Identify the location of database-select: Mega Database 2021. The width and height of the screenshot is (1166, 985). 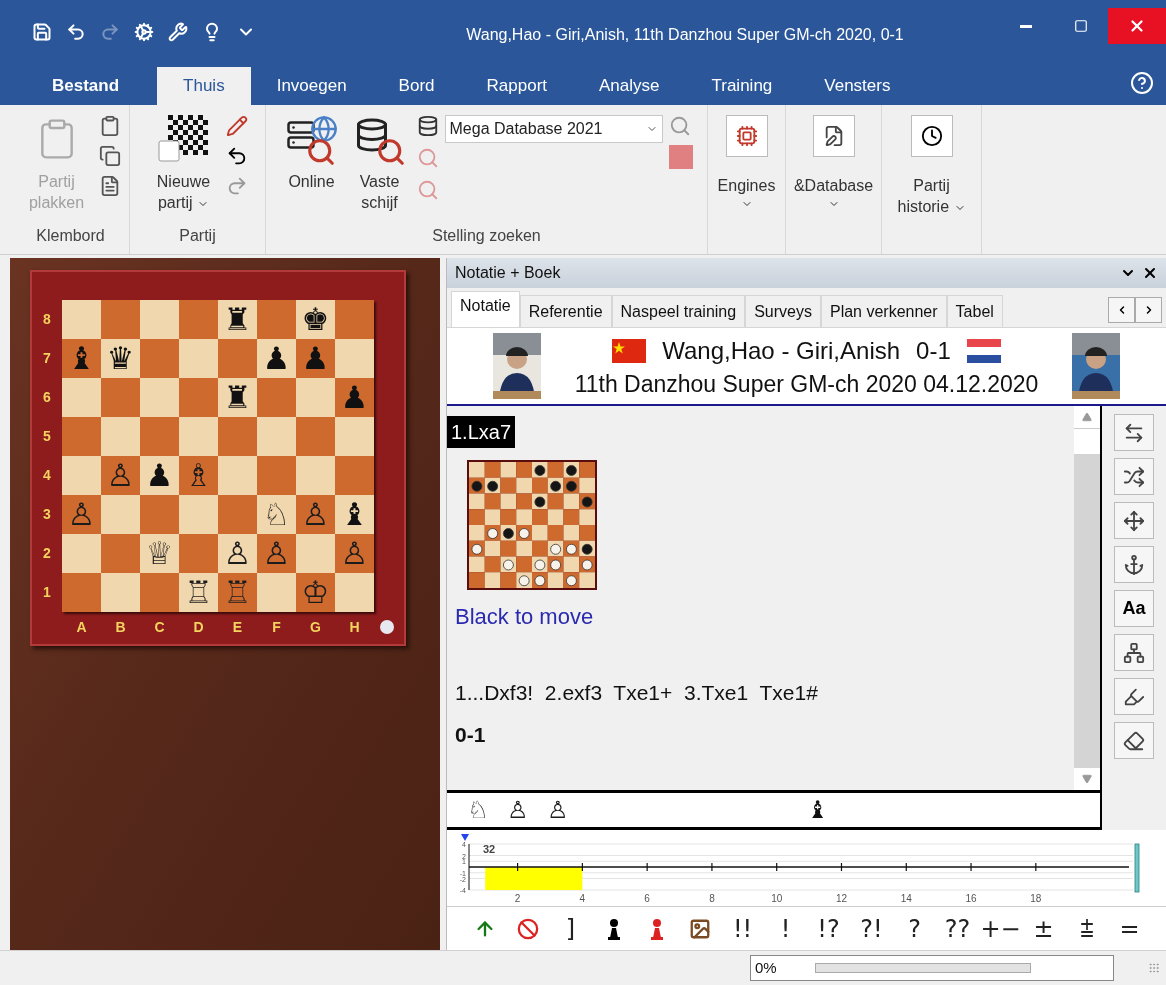
(553, 129).